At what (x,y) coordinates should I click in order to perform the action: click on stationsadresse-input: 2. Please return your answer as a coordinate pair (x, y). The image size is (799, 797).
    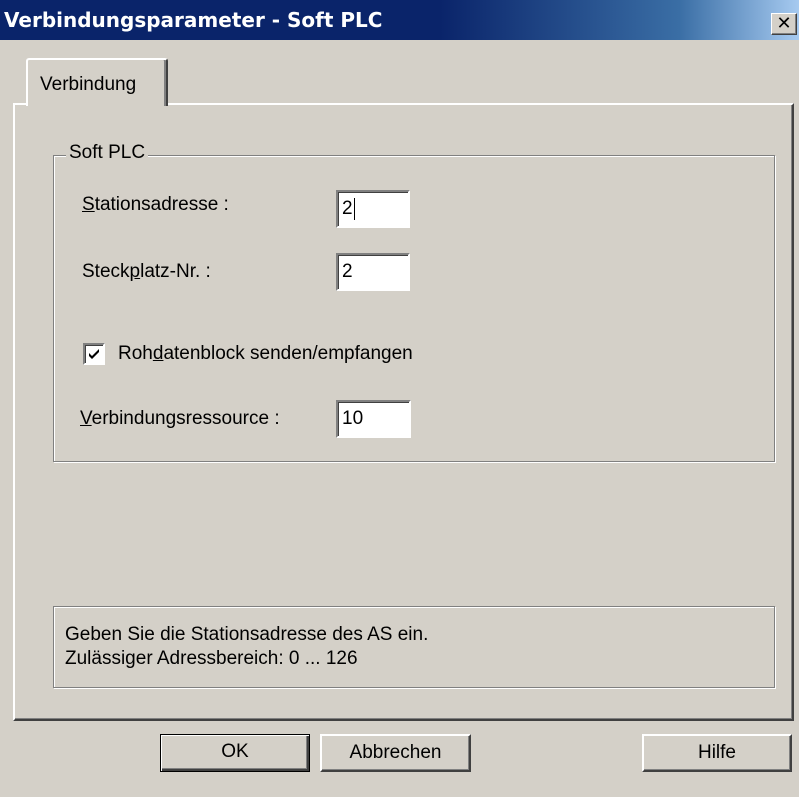
    Looking at the image, I should click on (373, 209).